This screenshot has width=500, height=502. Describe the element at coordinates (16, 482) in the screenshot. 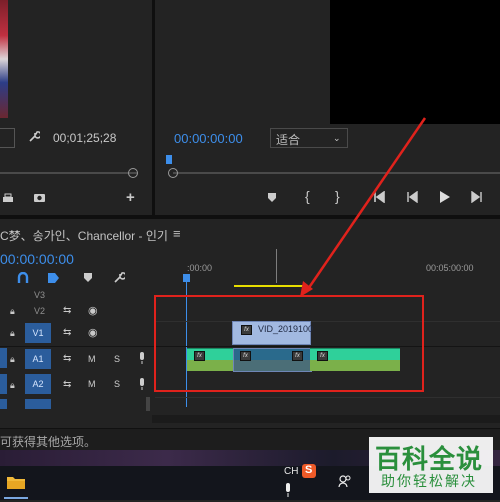

I see `folder-icon` at that location.